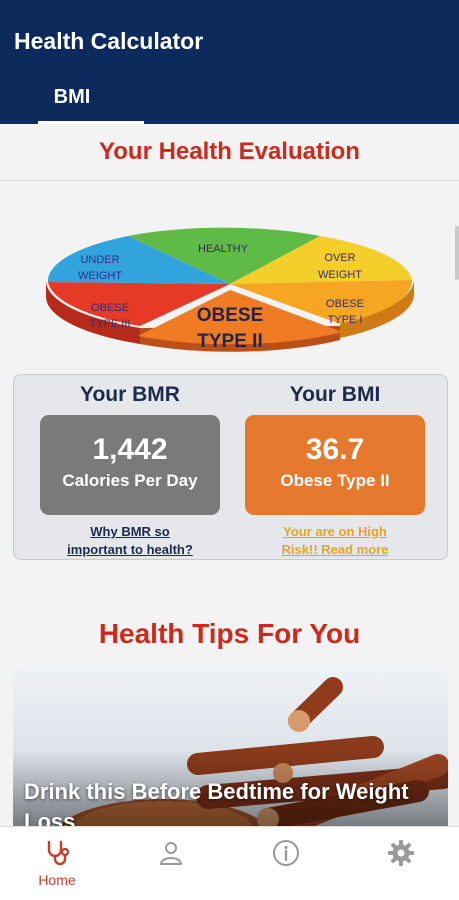 The height and width of the screenshot is (900, 459). I want to click on bmi-link-line-1: Your are on High, so click(335, 531).